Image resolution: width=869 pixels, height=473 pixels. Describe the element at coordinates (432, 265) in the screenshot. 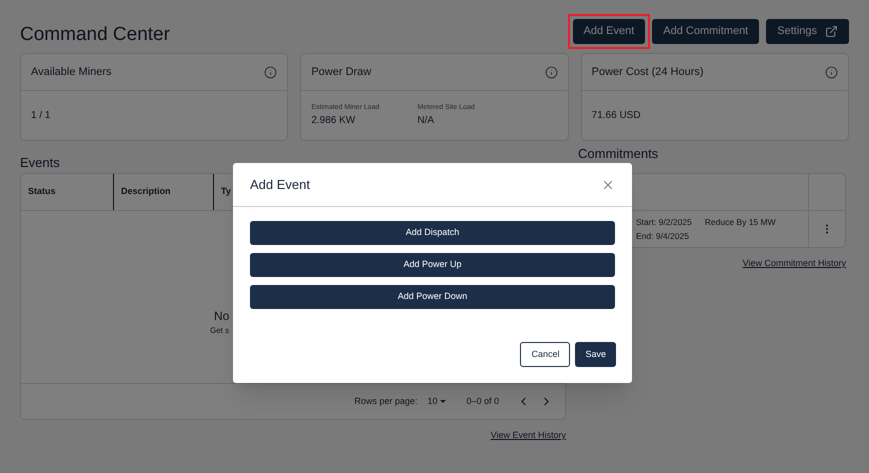

I see `event-type-button: Add Power Up` at that location.